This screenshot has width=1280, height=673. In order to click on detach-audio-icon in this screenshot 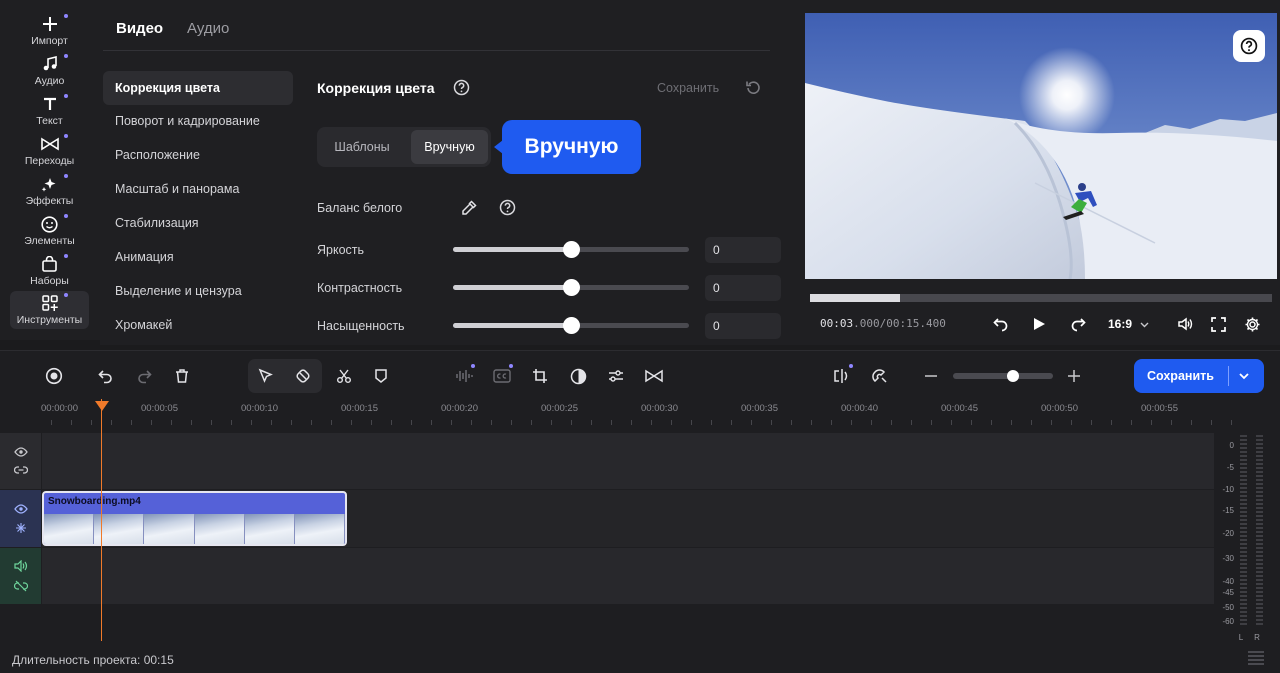, I will do `click(842, 376)`.